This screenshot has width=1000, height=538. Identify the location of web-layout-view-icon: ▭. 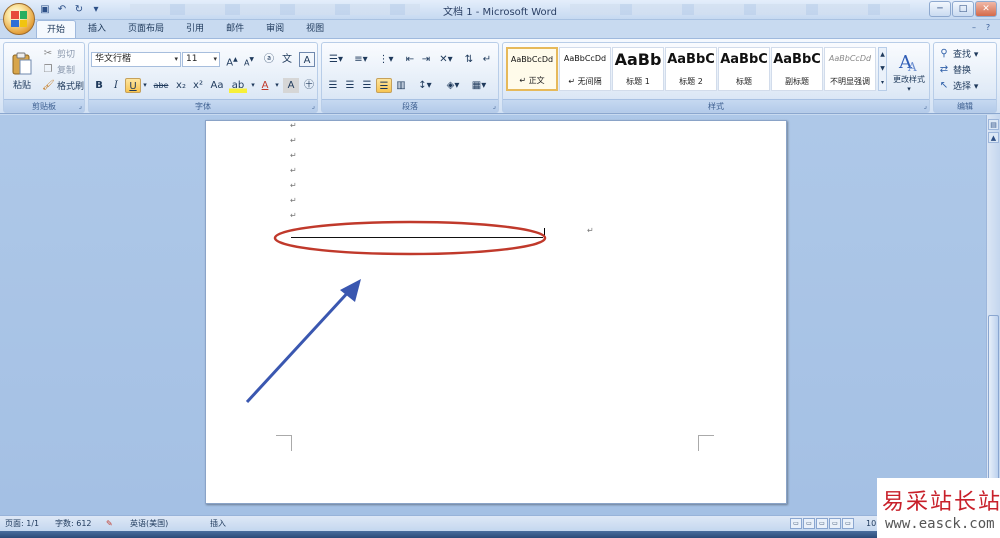
(822, 523).